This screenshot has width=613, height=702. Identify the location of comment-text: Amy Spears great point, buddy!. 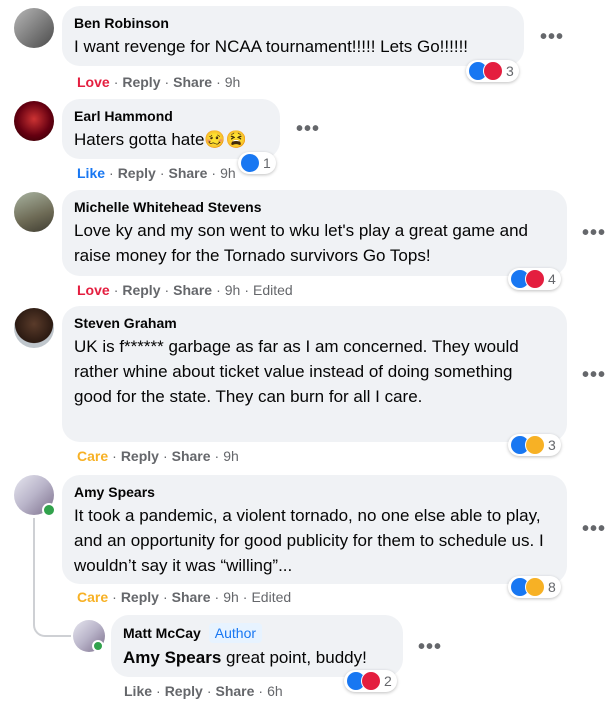
(257, 657).